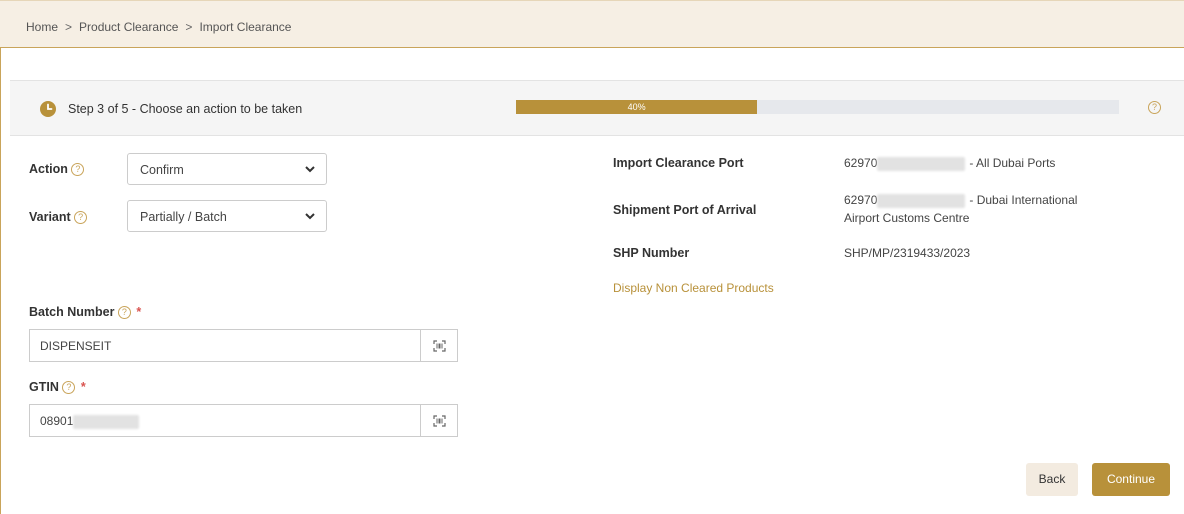  I want to click on breadcrumb-home: Home, so click(42, 27).